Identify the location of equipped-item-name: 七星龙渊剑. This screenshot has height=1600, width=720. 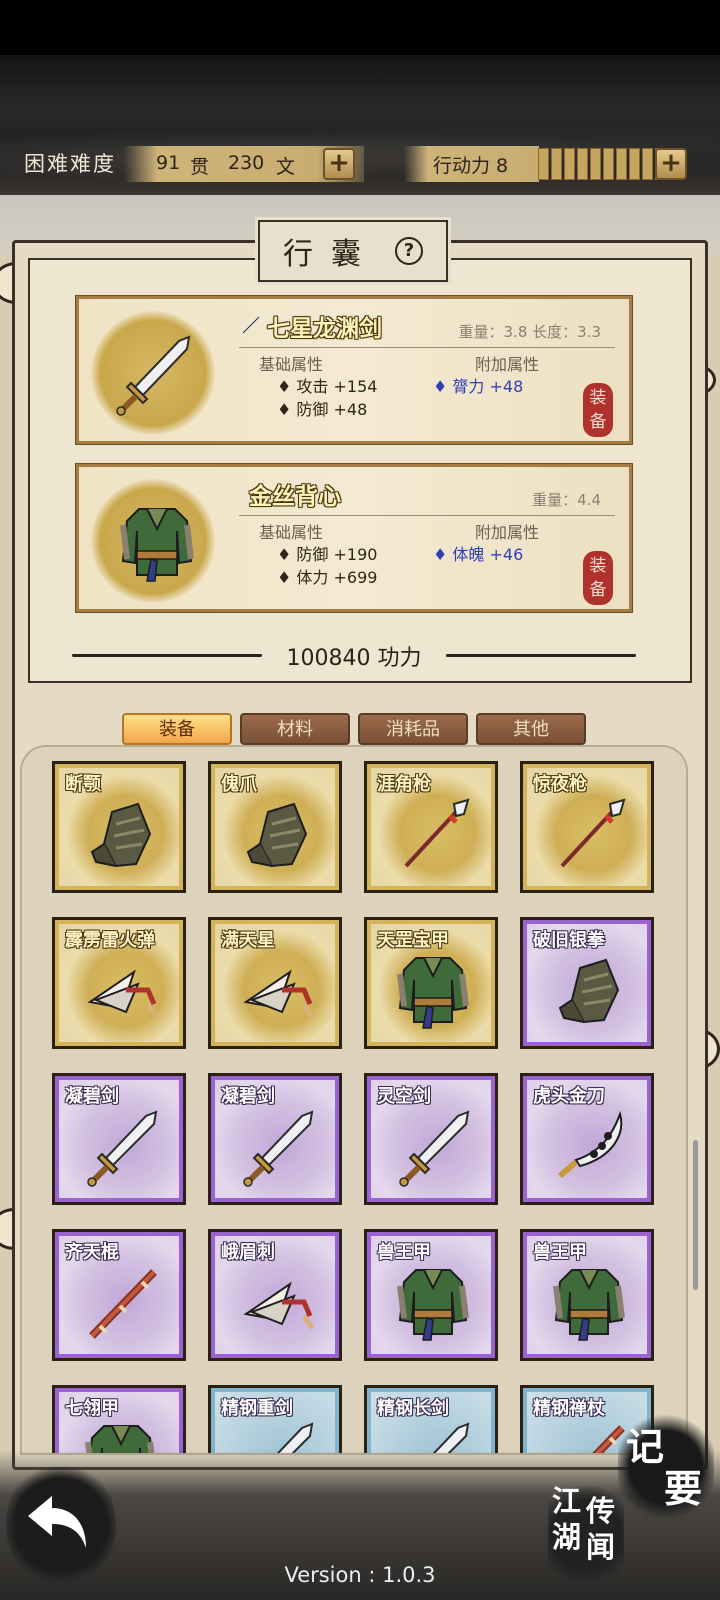
(324, 328).